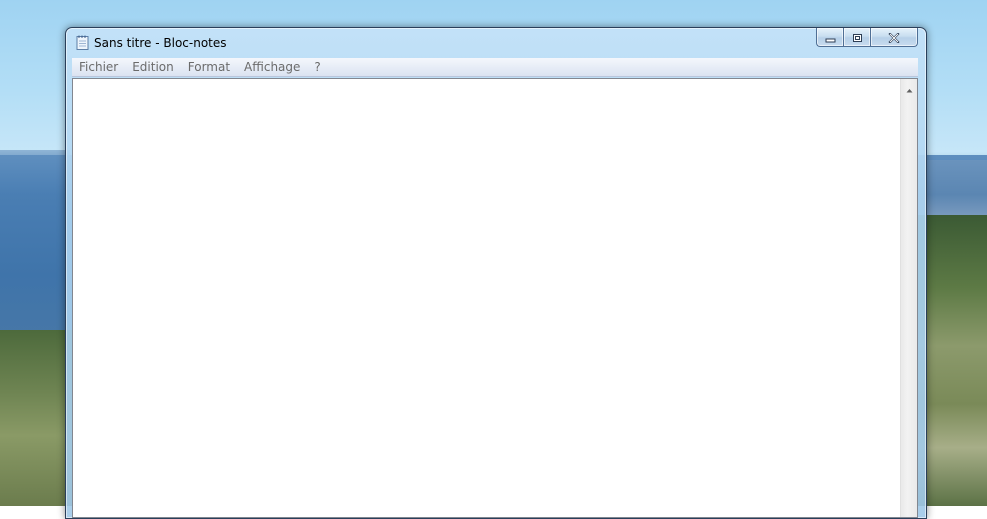 Image resolution: width=987 pixels, height=519 pixels. I want to click on menu-bar: Fichier Edition Format Affichage ?, so click(495, 67).